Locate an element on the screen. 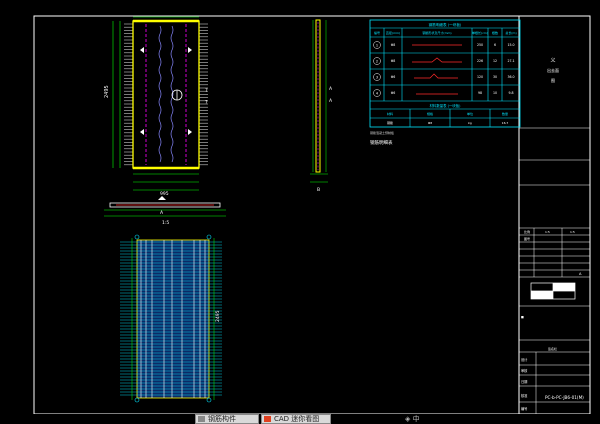  table-header-3: 单根长(cm) is located at coordinates (480, 32).